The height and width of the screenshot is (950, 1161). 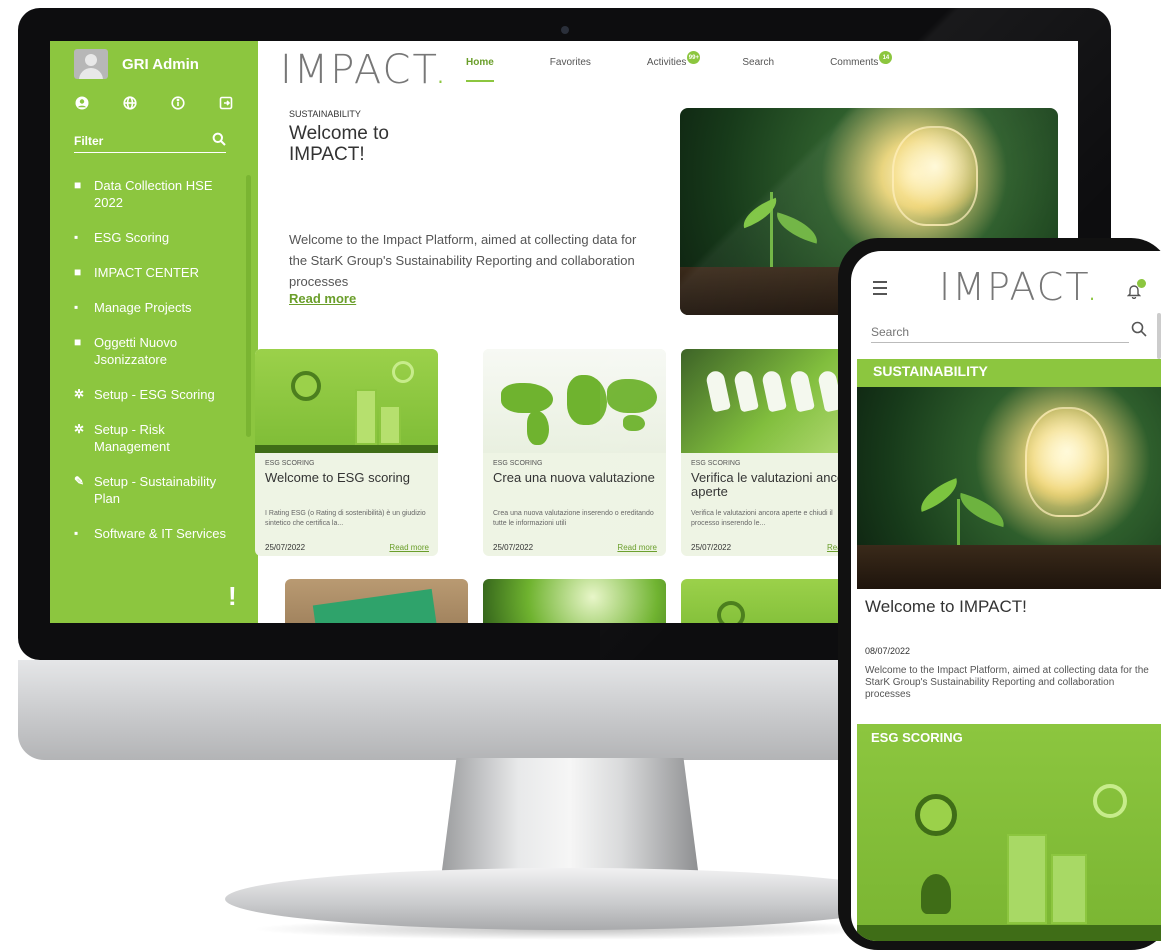 I want to click on sidebar-item-label: Setup - Risk Management, so click(x=132, y=438).